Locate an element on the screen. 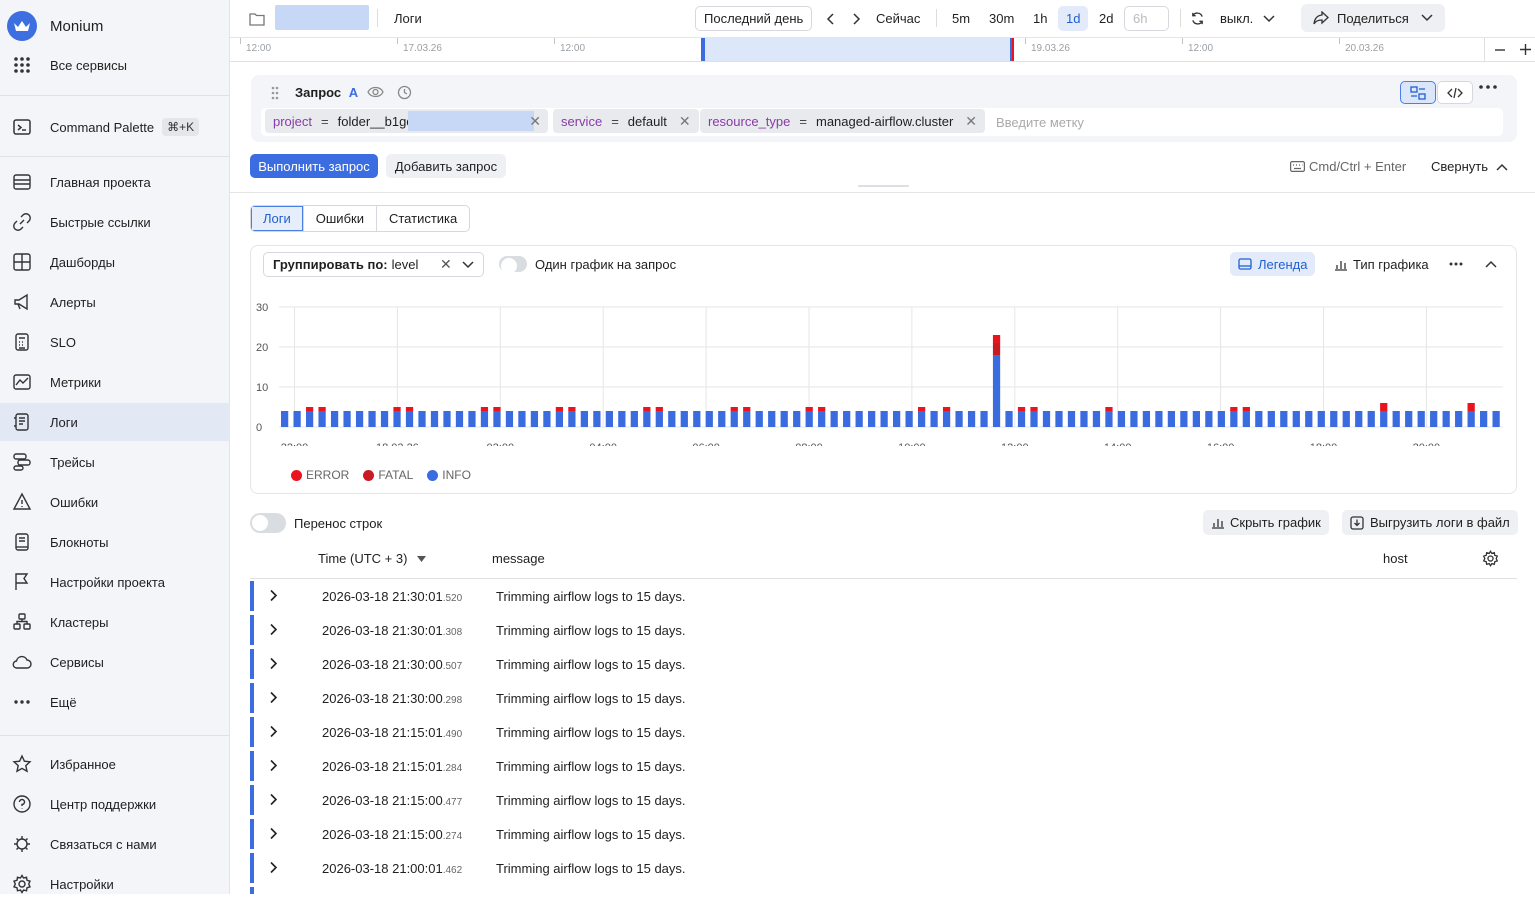 This screenshot has width=1535, height=903. sidebar-item-cluster: Кластеры is located at coordinates (115, 622).